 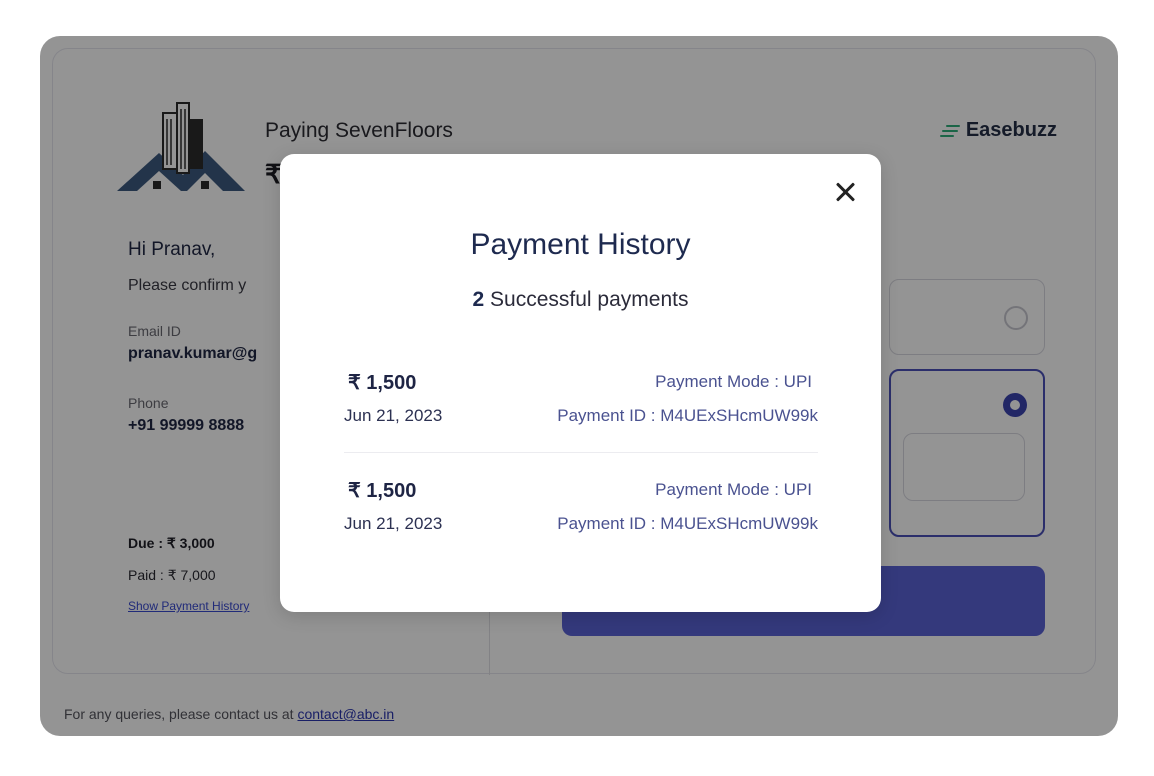 What do you see at coordinates (580, 244) in the screenshot?
I see `modal-title: Payment History` at bounding box center [580, 244].